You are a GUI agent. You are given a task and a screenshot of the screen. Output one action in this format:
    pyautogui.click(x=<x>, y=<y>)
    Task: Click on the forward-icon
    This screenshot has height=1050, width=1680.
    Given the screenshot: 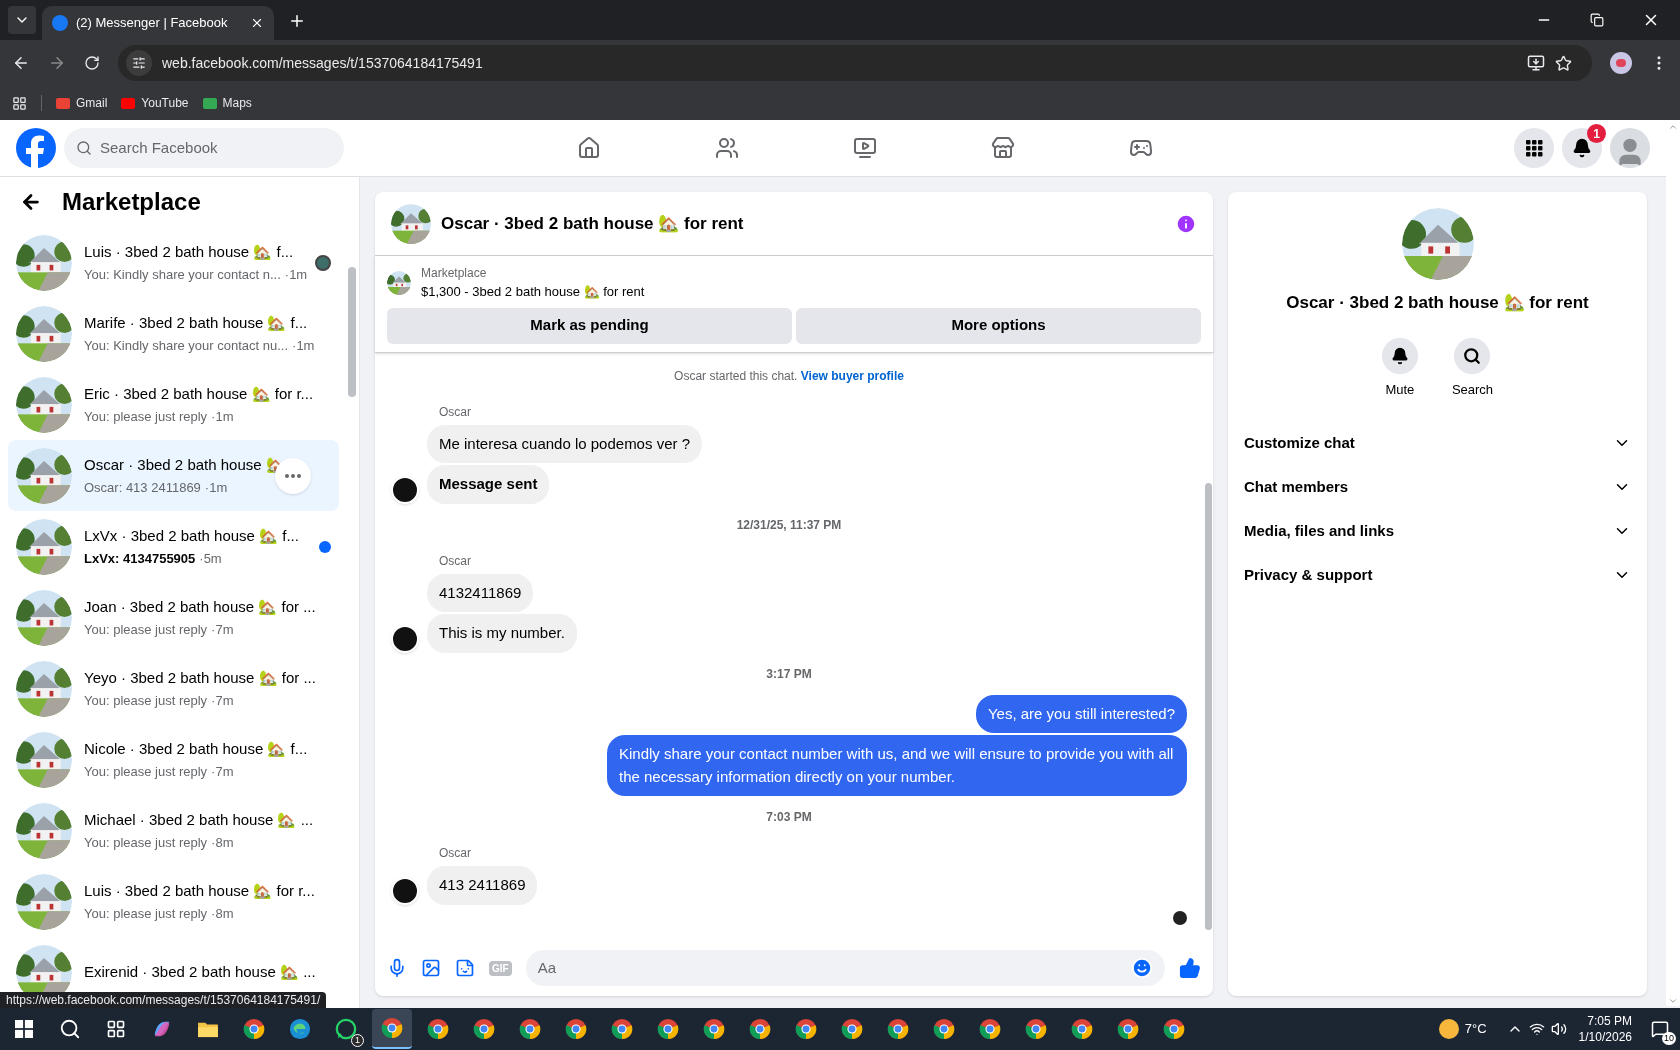 What is the action you would take?
    pyautogui.click(x=57, y=63)
    